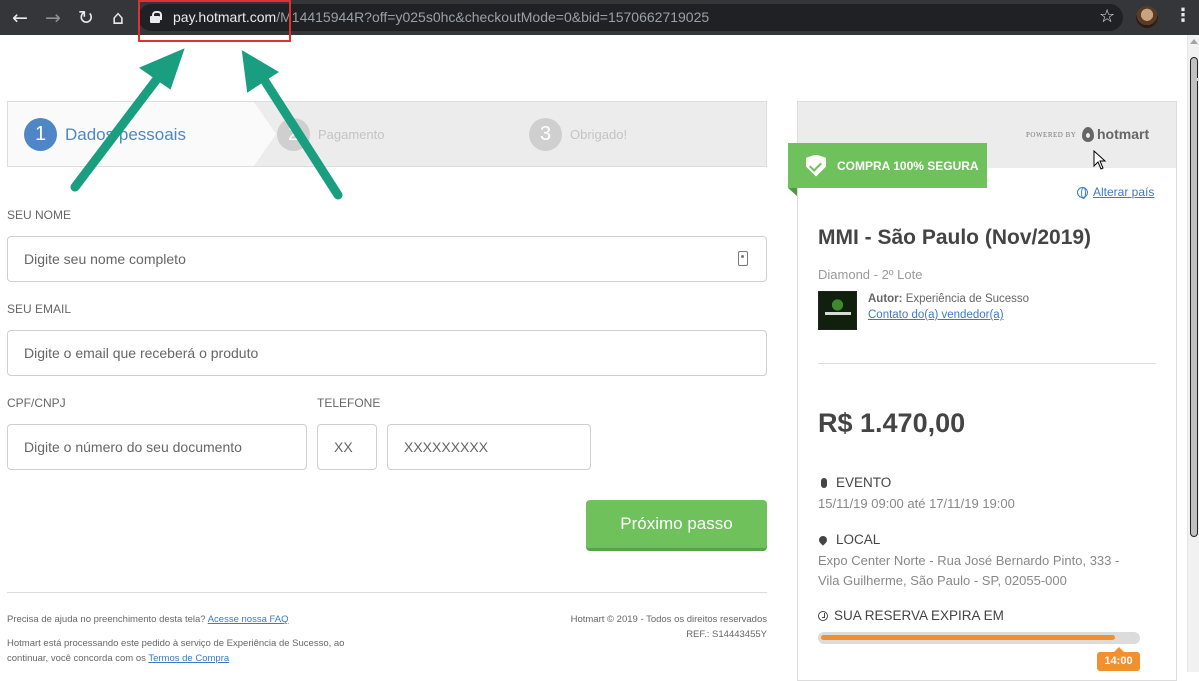 The width and height of the screenshot is (1199, 681). What do you see at coordinates (260, 71) in the screenshot?
I see `arrow-right-head` at bounding box center [260, 71].